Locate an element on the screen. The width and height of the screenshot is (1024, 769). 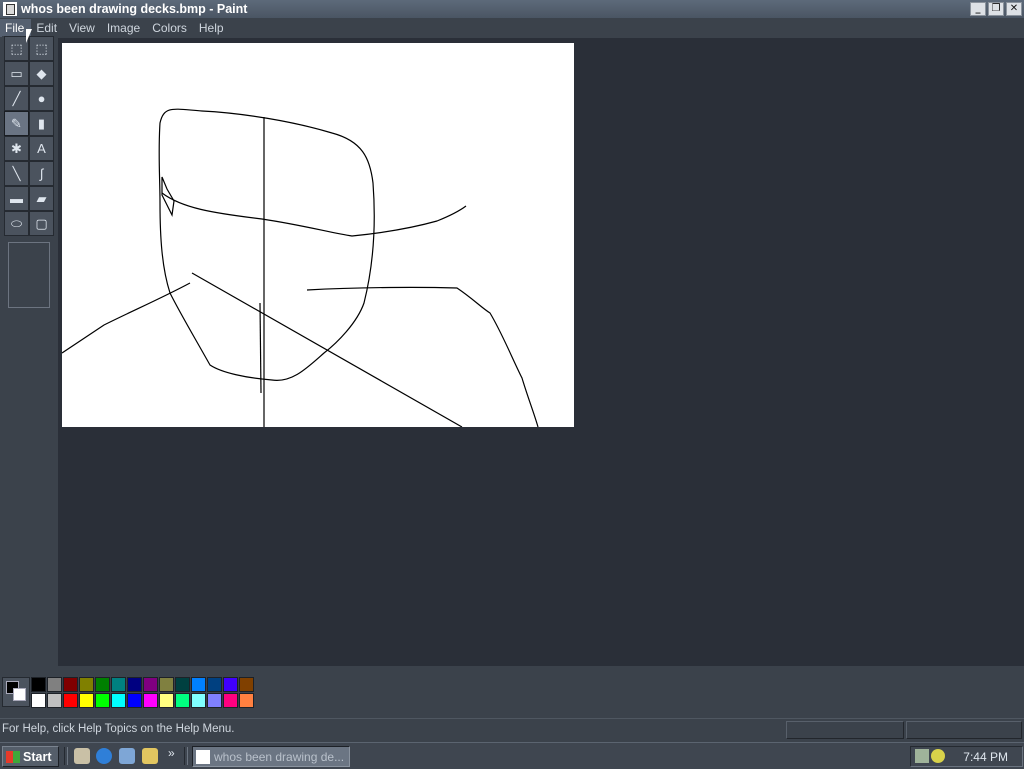
paint-app-icon is located at coordinates (10, 9).